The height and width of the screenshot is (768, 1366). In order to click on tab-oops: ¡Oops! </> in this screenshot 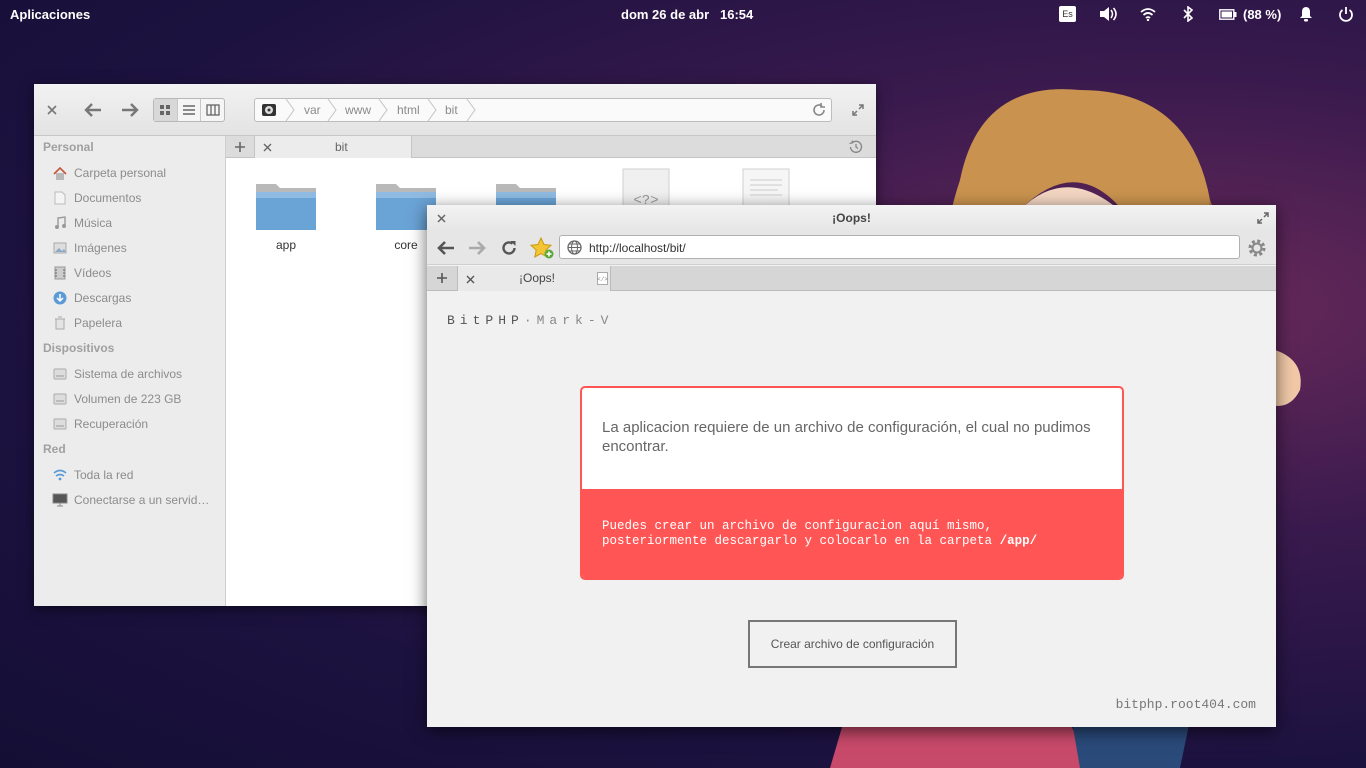, I will do `click(534, 278)`.